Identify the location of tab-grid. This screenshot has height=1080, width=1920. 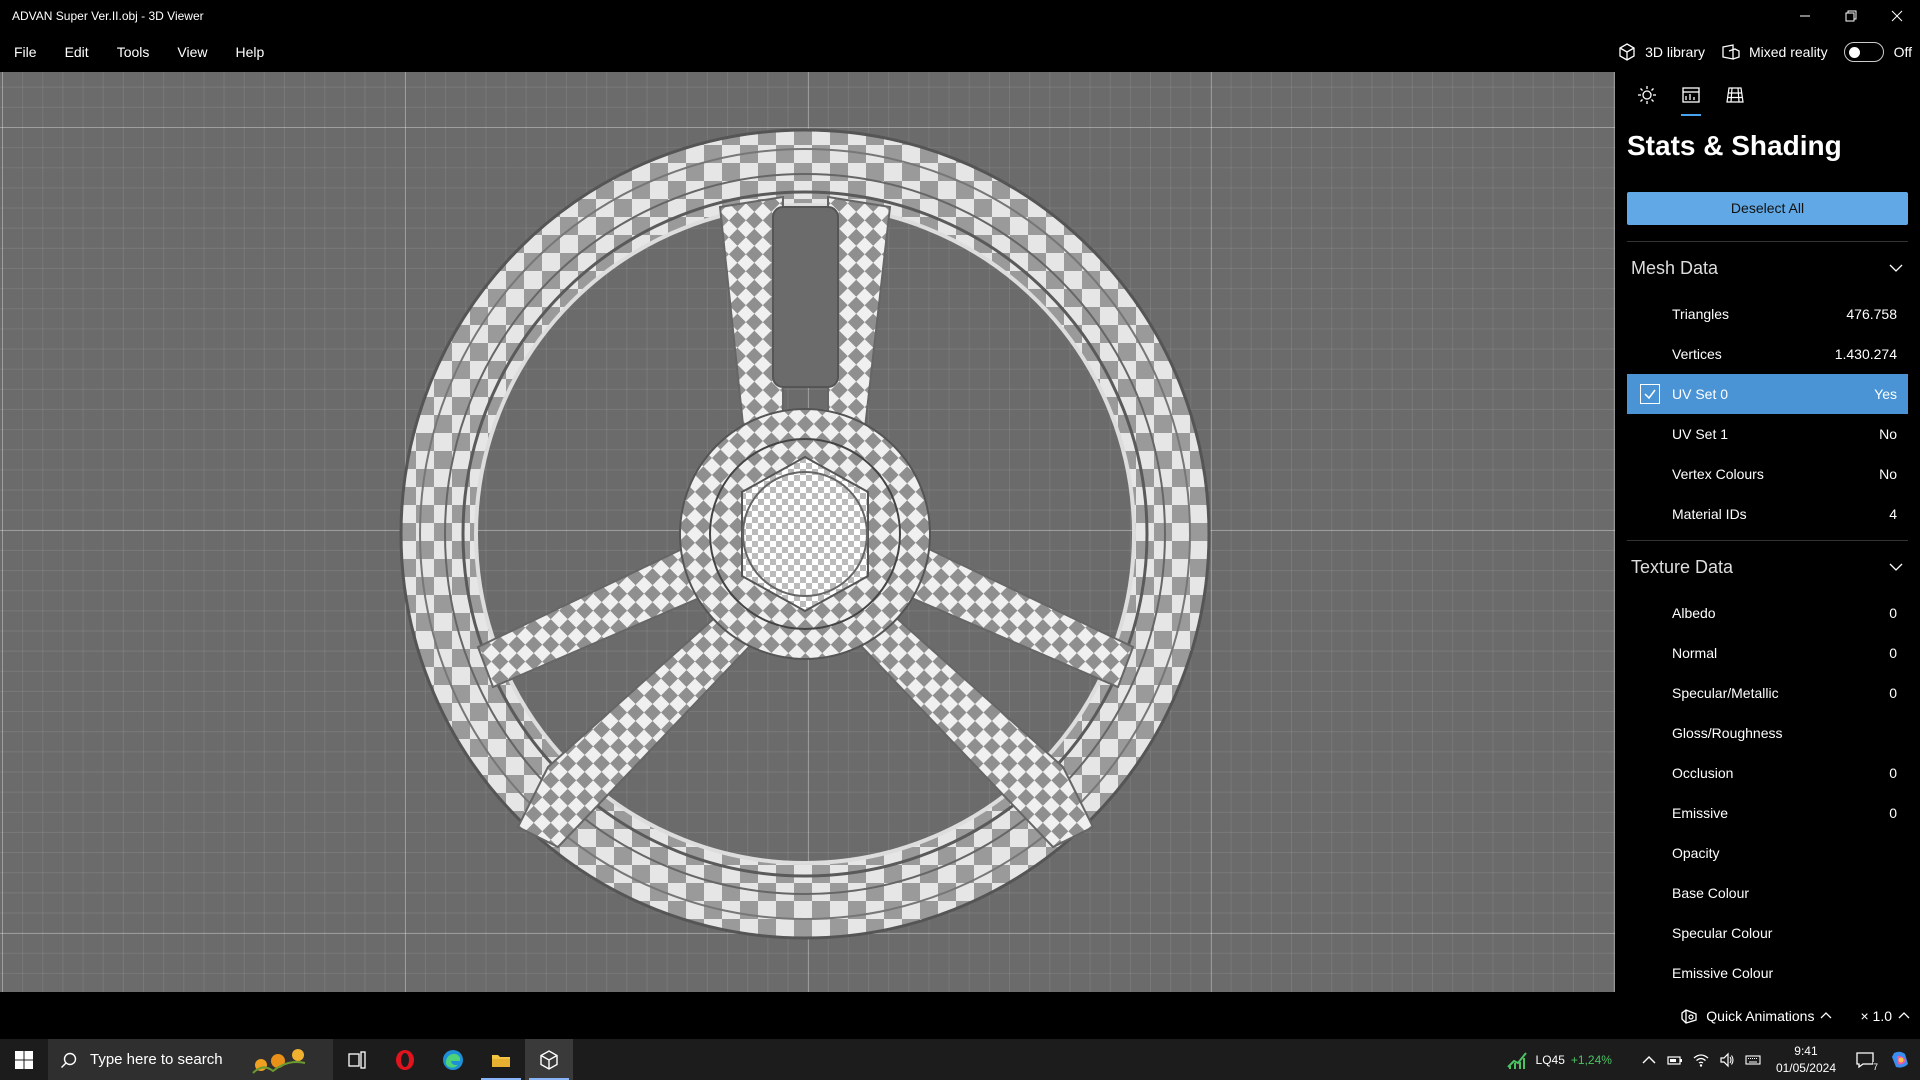
(1735, 95).